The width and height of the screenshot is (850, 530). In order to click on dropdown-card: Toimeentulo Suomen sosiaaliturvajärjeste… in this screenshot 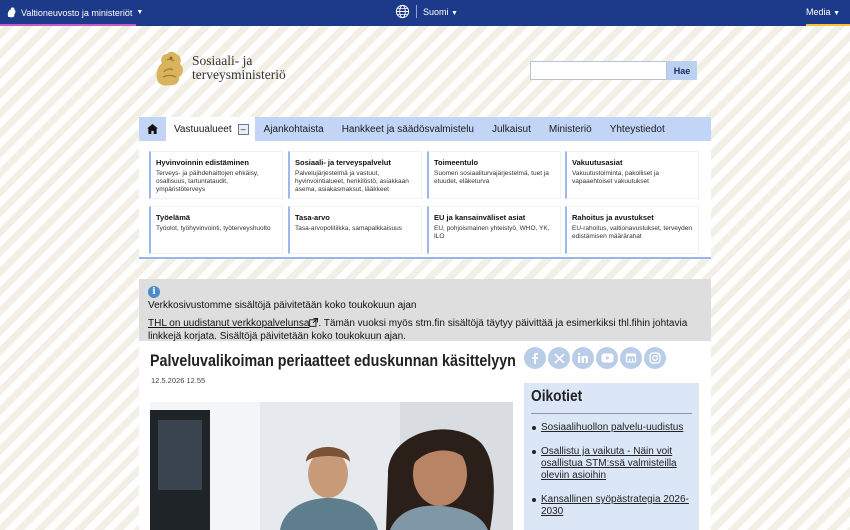, I will do `click(494, 175)`.